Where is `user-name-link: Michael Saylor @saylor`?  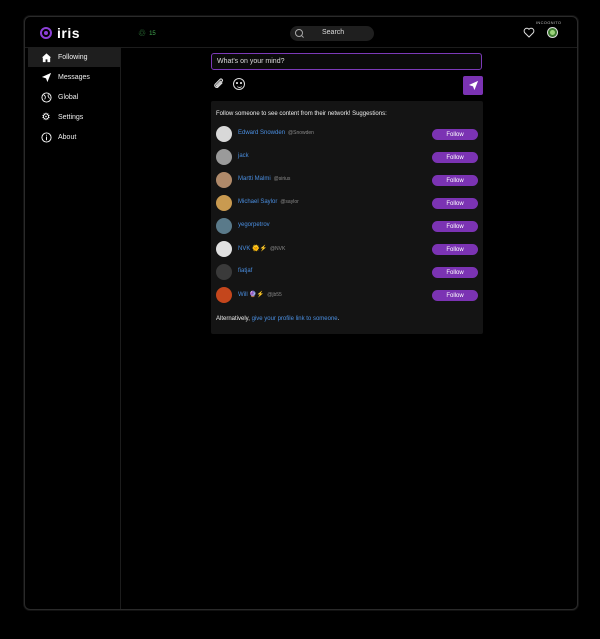
user-name-link: Michael Saylor @saylor is located at coordinates (268, 202).